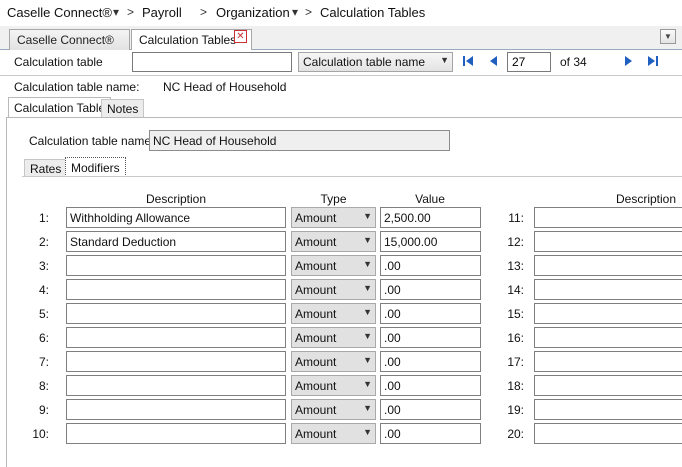  What do you see at coordinates (628, 62) in the screenshot?
I see `next-record-icon` at bounding box center [628, 62].